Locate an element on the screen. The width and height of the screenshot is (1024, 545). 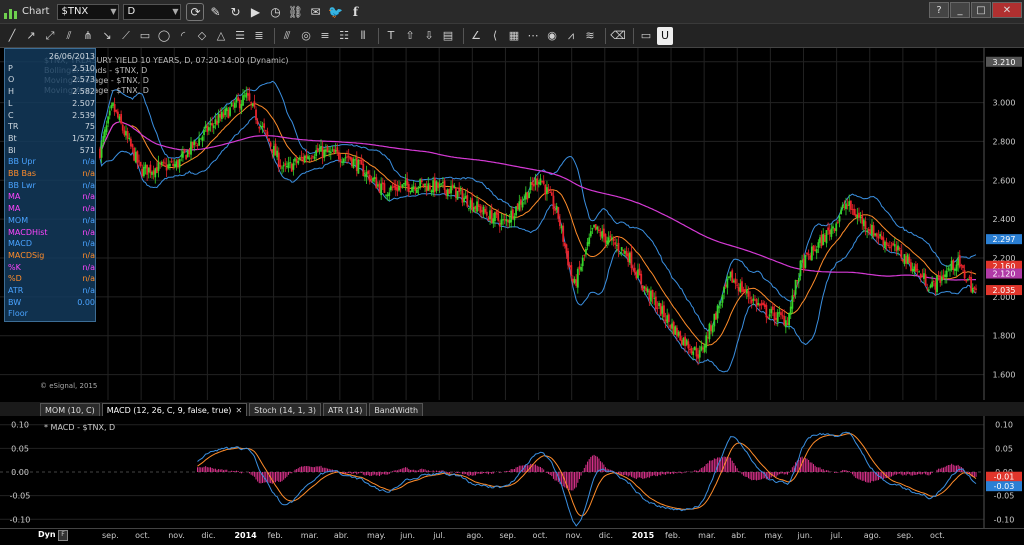
dynamic-label: Dyn is located at coordinates (47, 534).